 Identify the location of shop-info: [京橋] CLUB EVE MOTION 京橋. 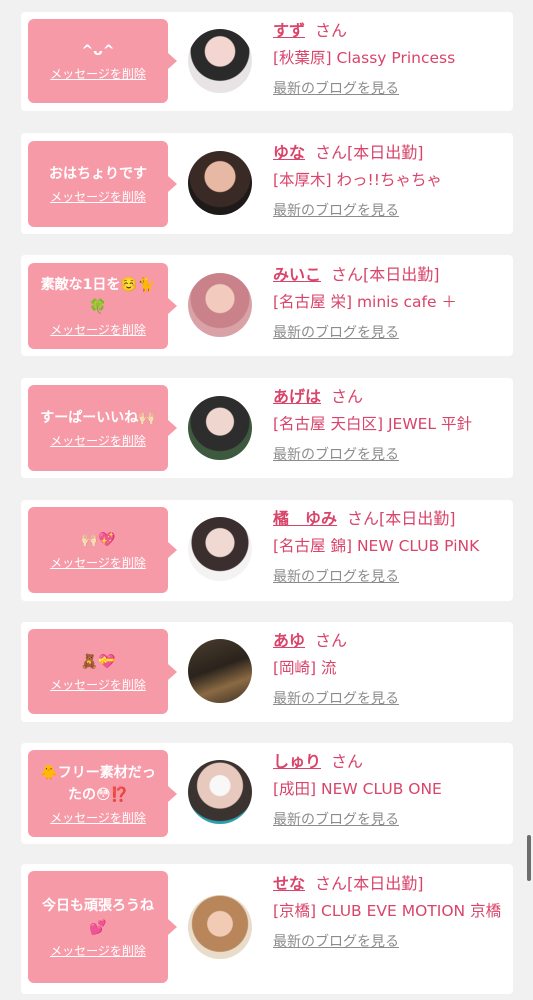
(387, 911).